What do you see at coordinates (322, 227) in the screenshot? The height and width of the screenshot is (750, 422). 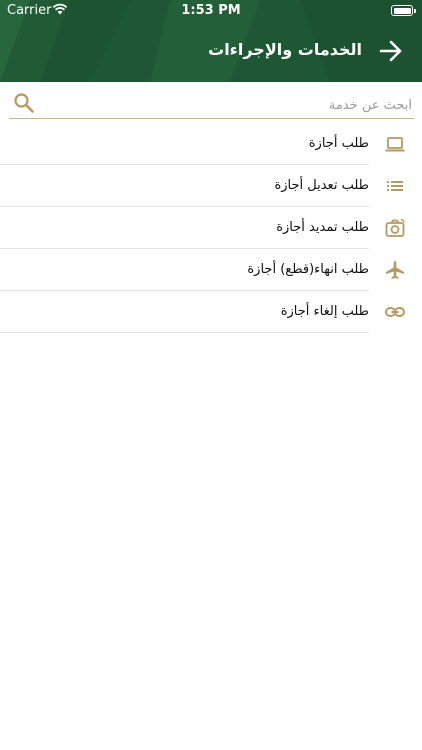 I see `list-item-label: طلب تمديد أجازة` at bounding box center [322, 227].